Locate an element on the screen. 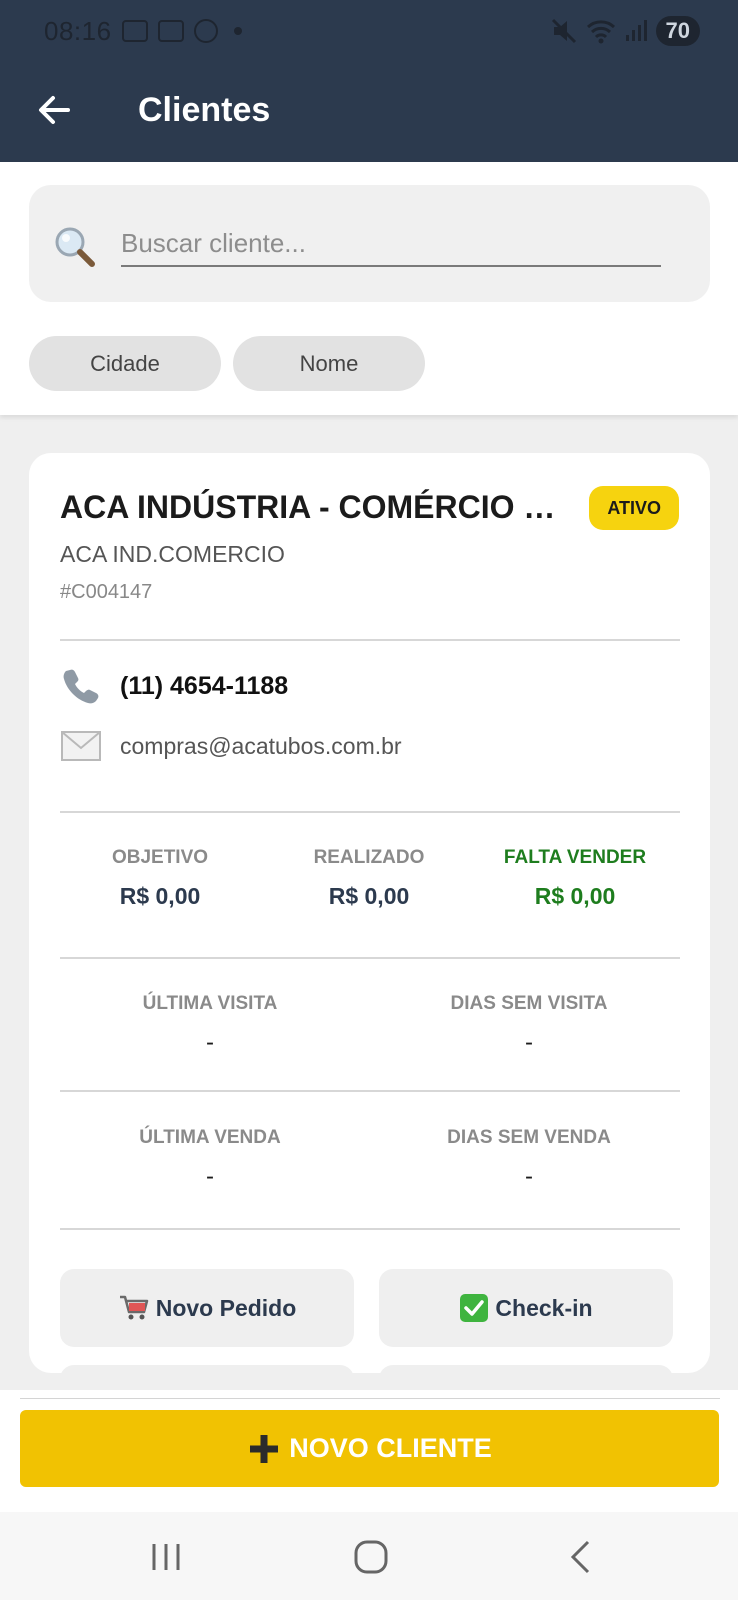 The image size is (738, 1600). filter-chip-nome: Nome is located at coordinates (329, 363).